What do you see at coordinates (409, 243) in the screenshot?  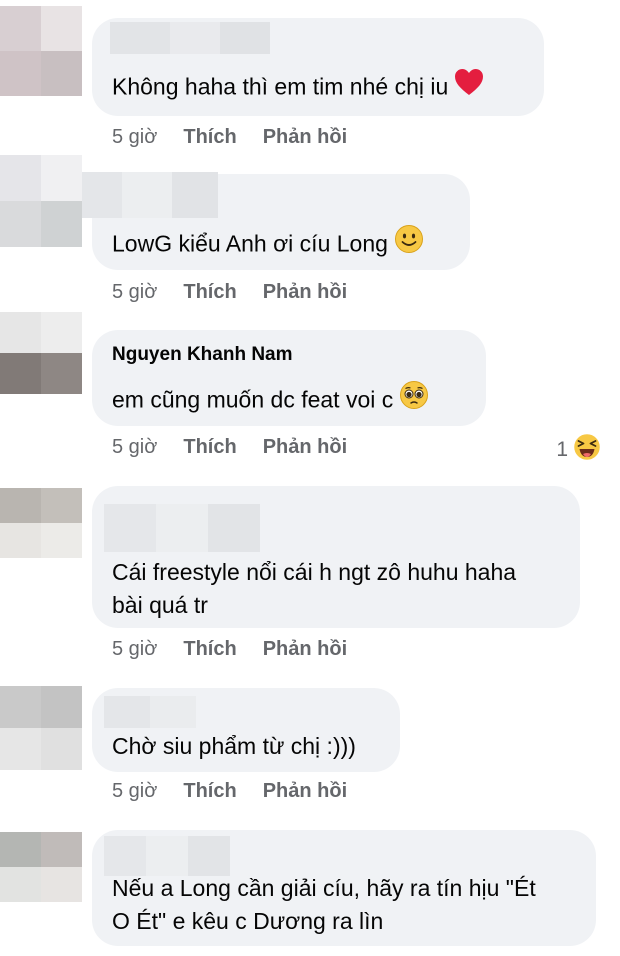 I see `slight-smile-icon` at bounding box center [409, 243].